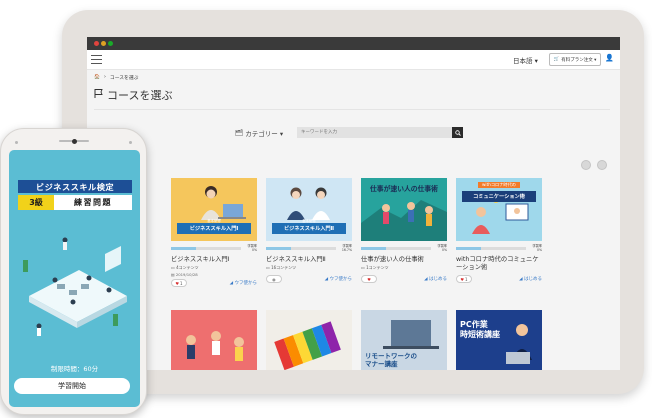 The image size is (652, 418). I want to click on search-icon, so click(457, 132).